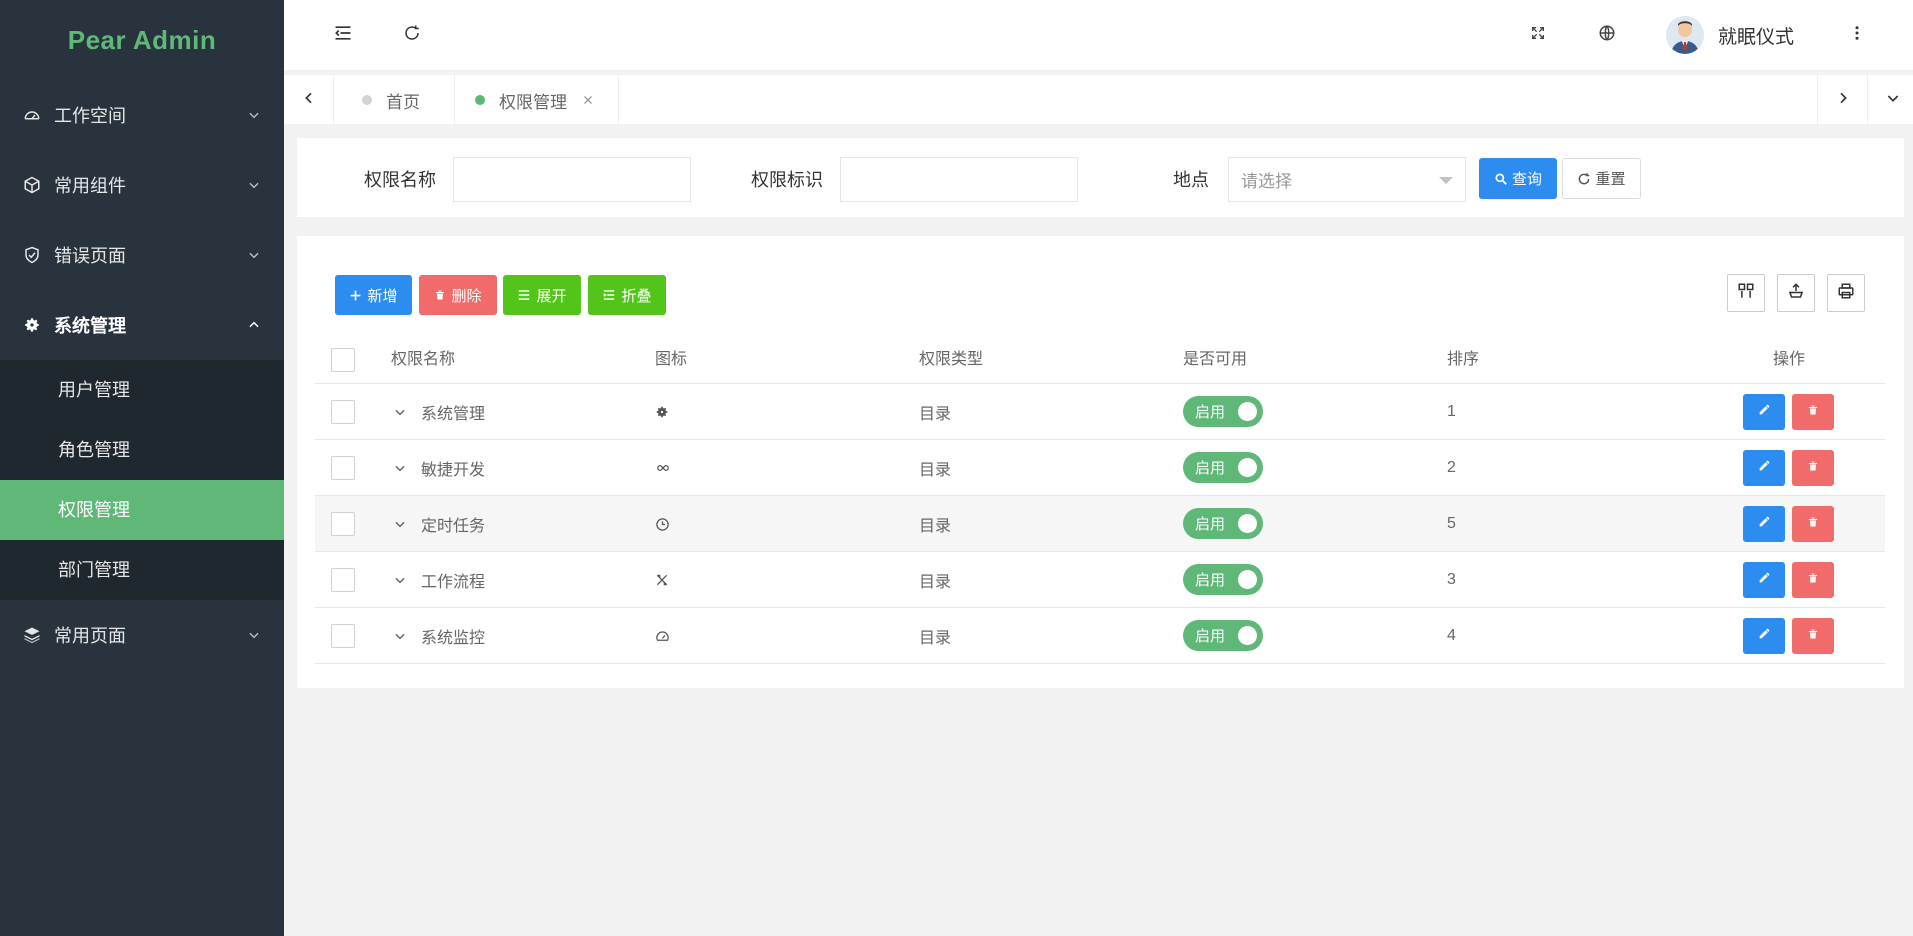 This screenshot has width=1913, height=936. I want to click on sidebar-item-label: 常用页面, so click(90, 636).